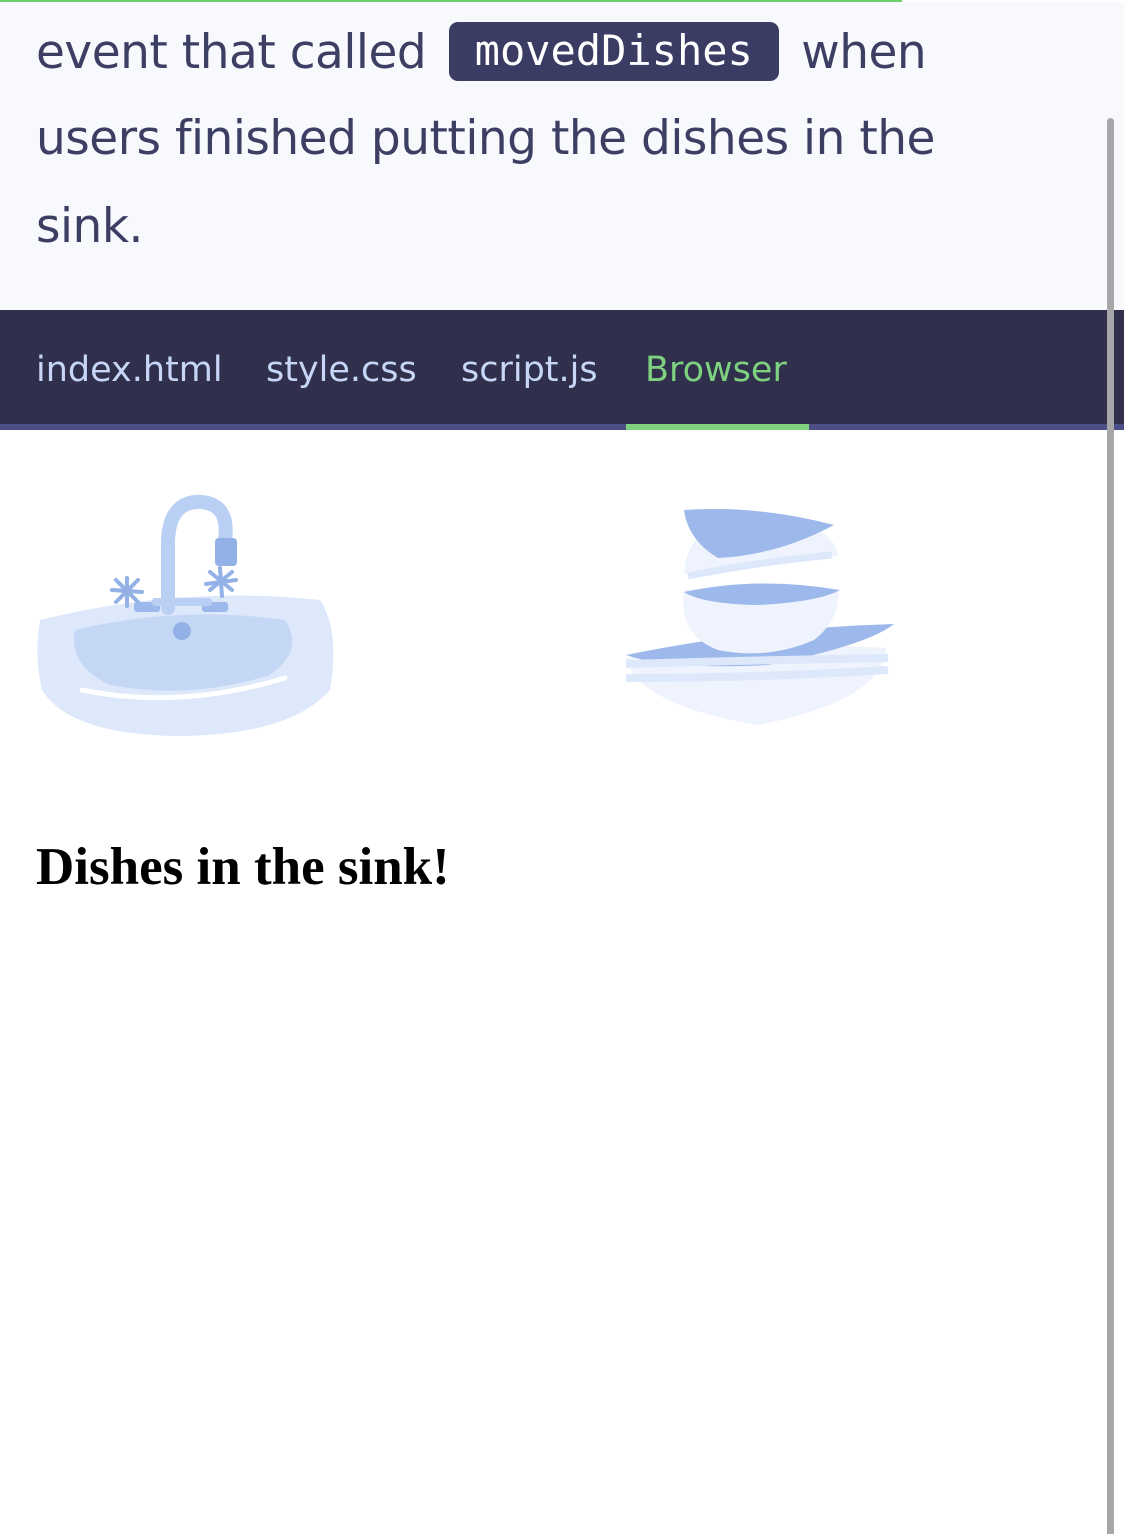  I want to click on tab-index-html: index.html, so click(129, 370).